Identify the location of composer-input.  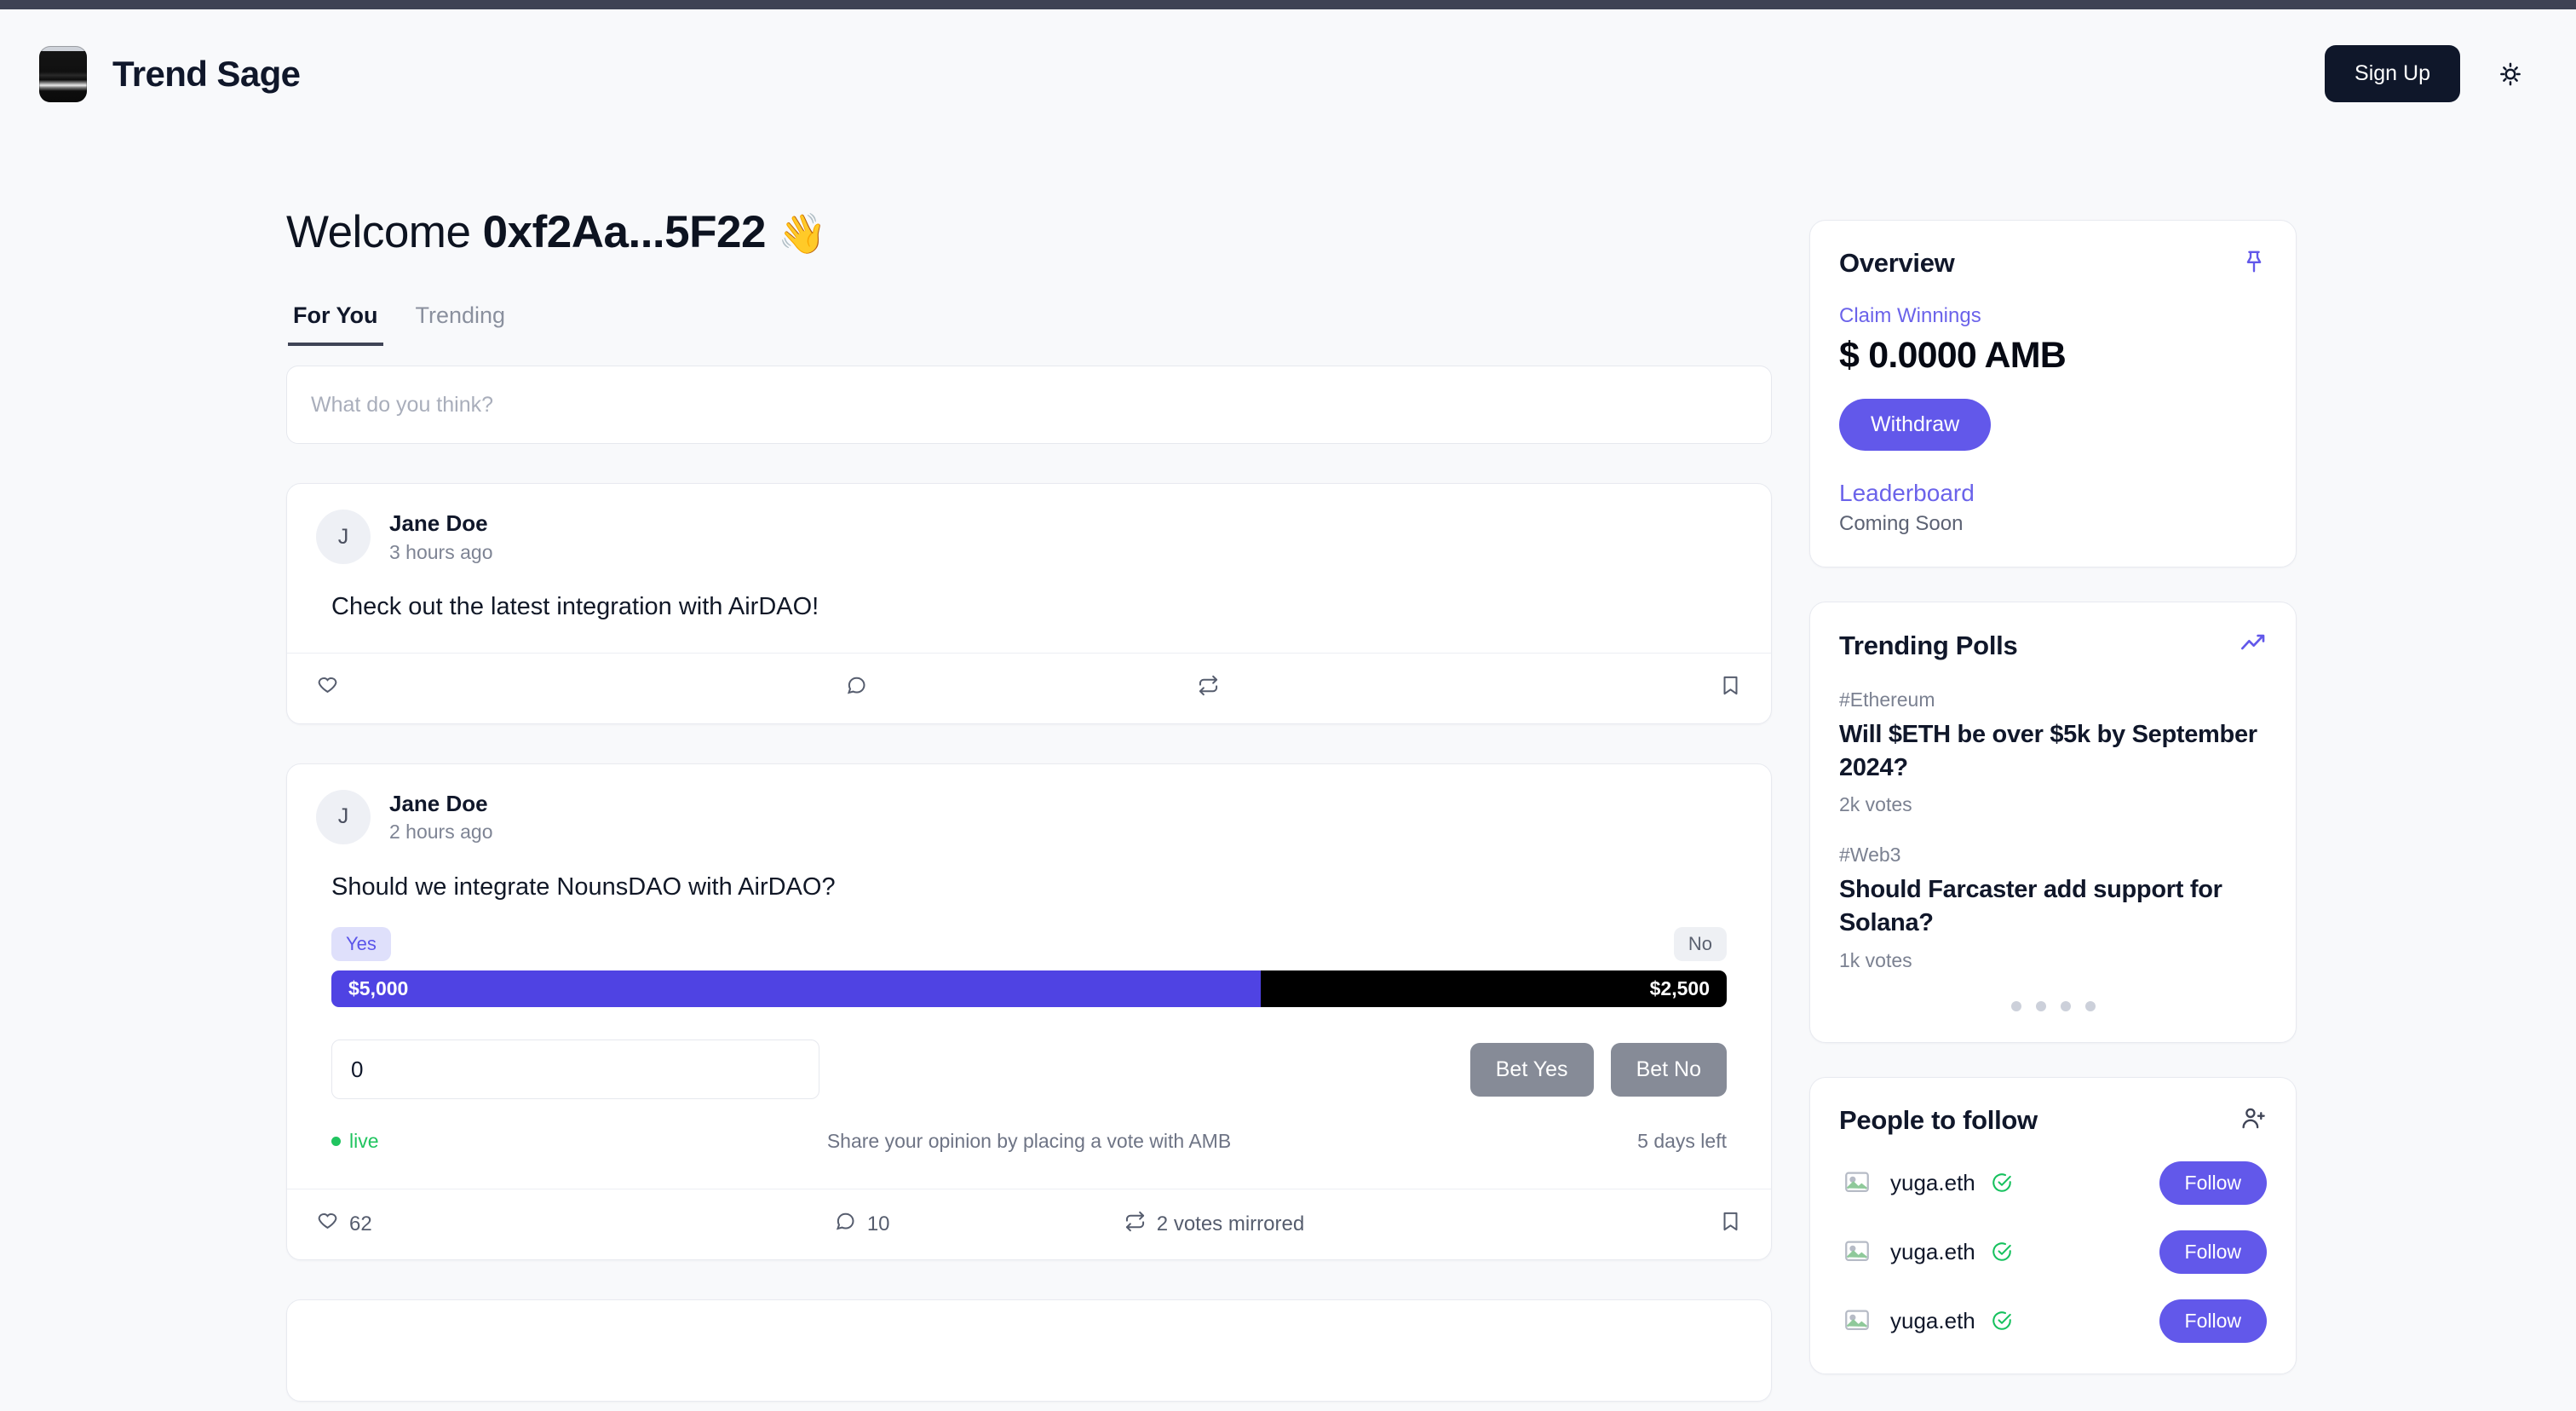
(1029, 405).